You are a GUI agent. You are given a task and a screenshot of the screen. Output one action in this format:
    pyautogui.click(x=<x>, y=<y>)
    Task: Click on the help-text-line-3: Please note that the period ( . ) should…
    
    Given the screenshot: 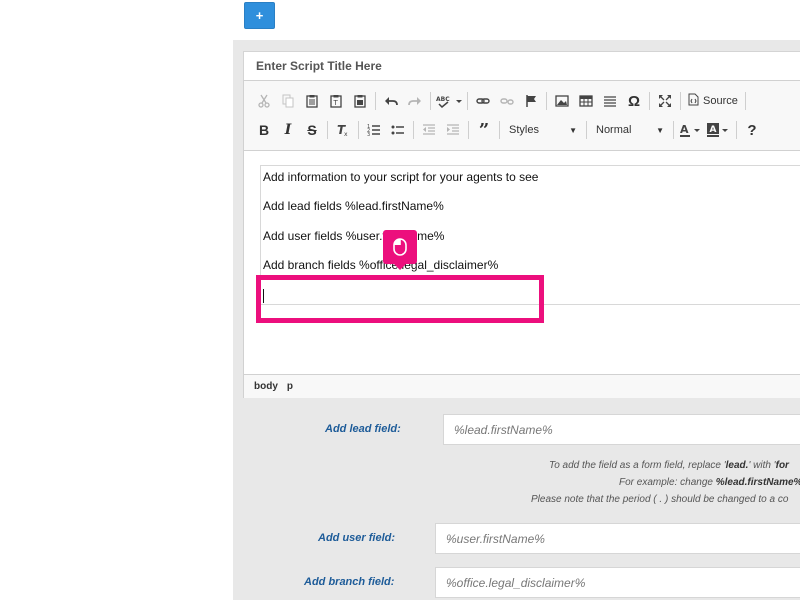 What is the action you would take?
    pyautogui.click(x=660, y=499)
    